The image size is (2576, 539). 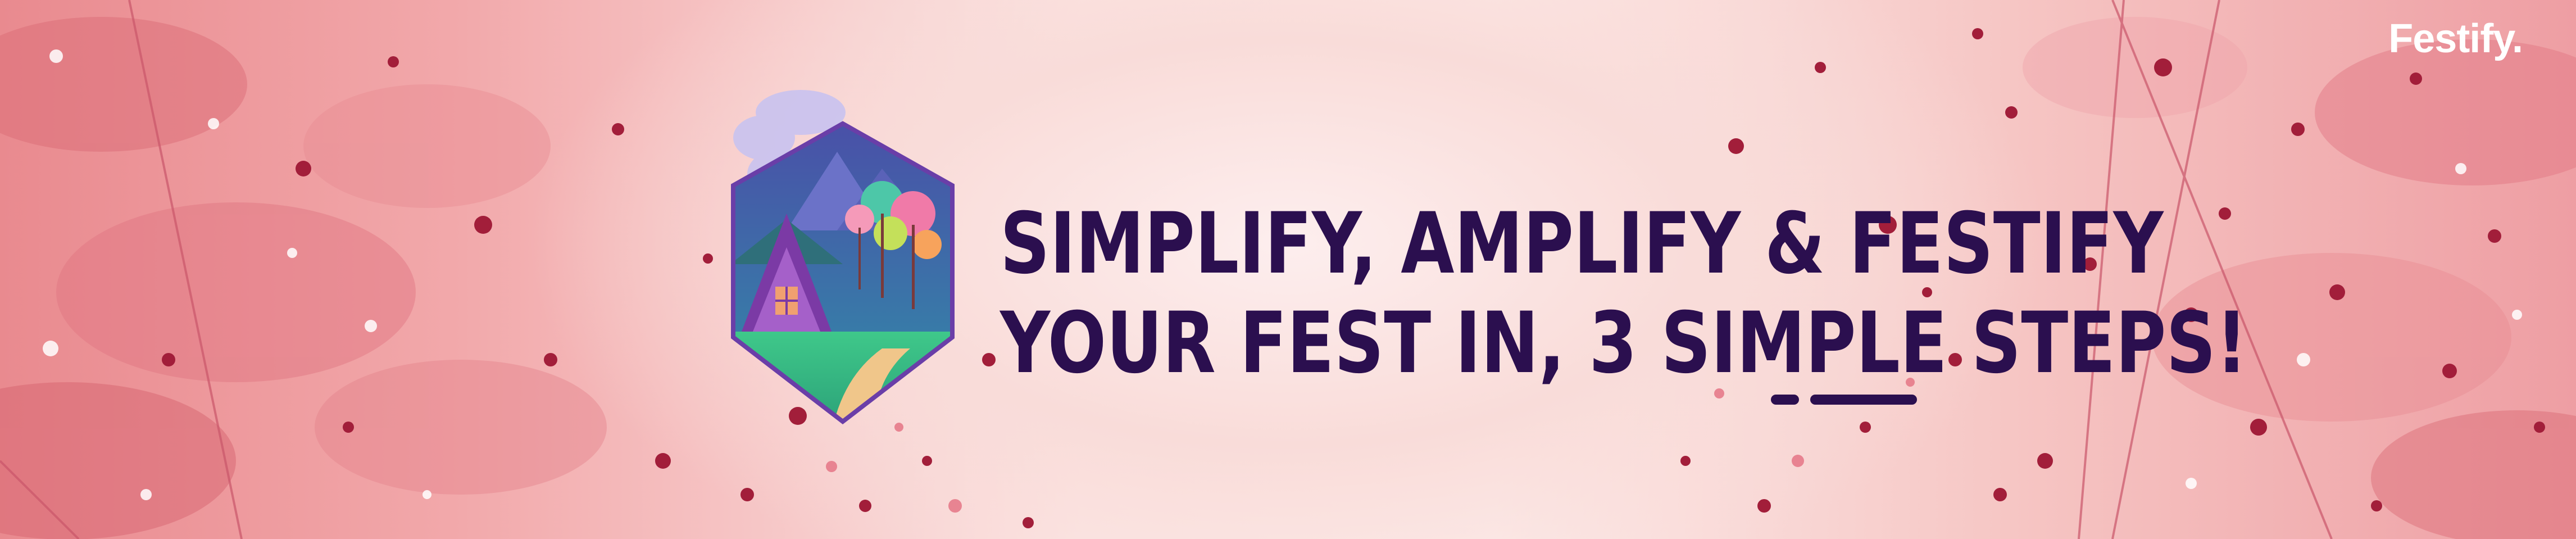 I want to click on headline-underline-long, so click(x=1864, y=400).